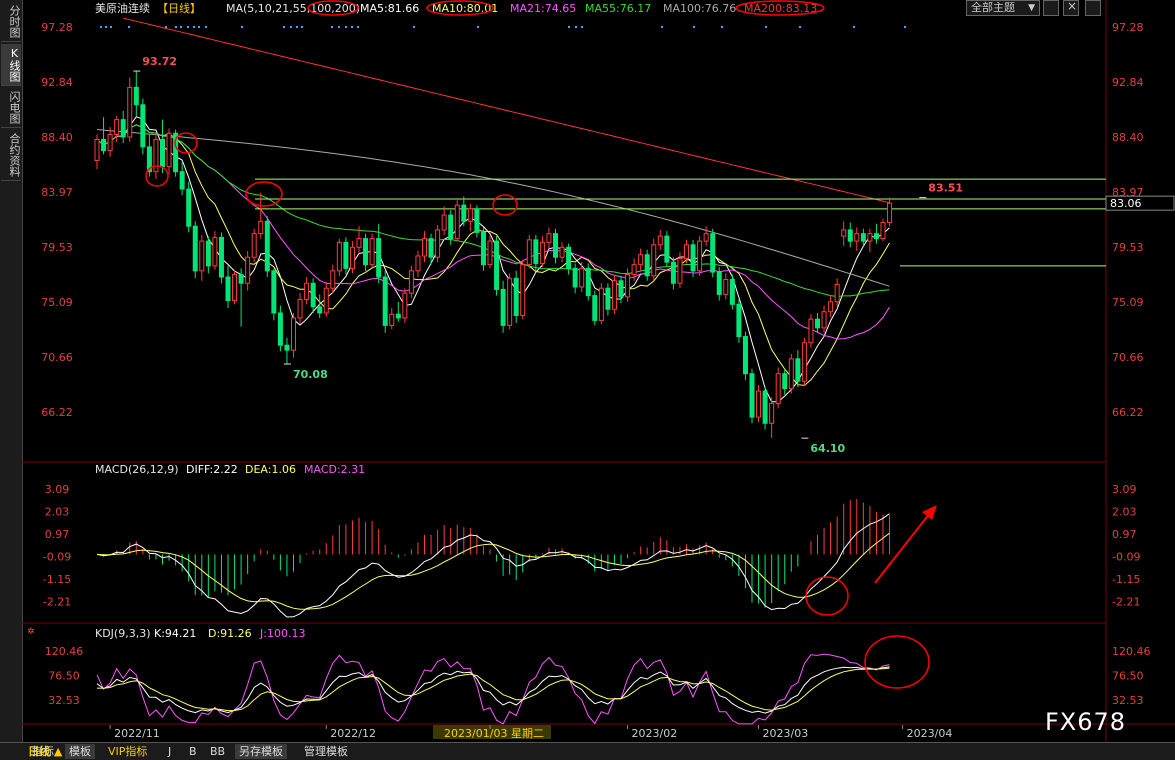  What do you see at coordinates (310, 374) in the screenshot?
I see `extreme-price-label: 70.08` at bounding box center [310, 374].